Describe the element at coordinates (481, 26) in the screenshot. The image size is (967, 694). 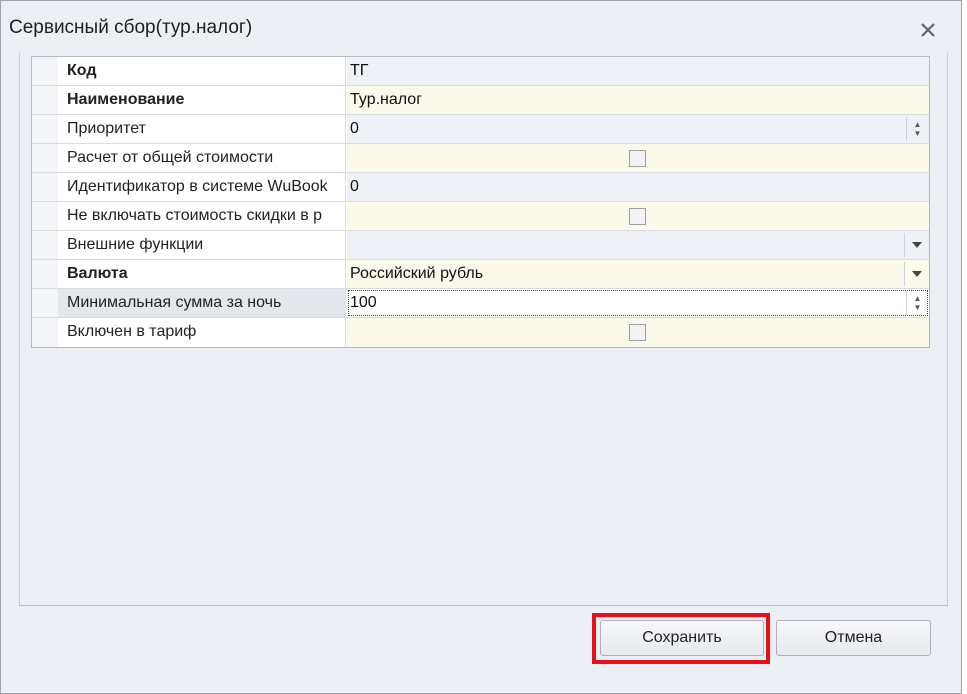
I see `title-bar: Сервисный сбор(тур.налог)` at that location.